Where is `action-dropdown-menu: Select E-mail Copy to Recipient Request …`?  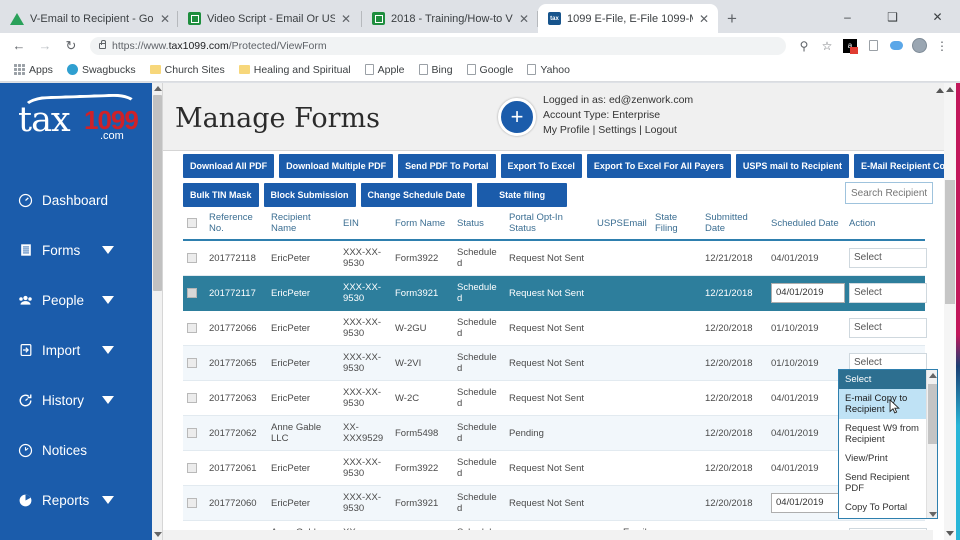 action-dropdown-menu: Select E-mail Copy to Recipient Request … is located at coordinates (888, 444).